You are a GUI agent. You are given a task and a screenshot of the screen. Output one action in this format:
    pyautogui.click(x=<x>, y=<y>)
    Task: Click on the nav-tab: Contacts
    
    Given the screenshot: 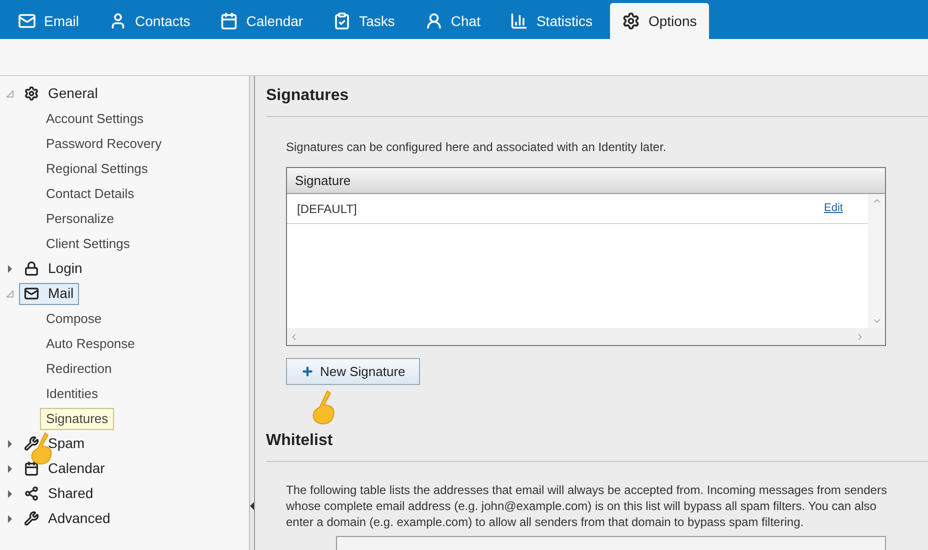 What is the action you would take?
    pyautogui.click(x=149, y=21)
    